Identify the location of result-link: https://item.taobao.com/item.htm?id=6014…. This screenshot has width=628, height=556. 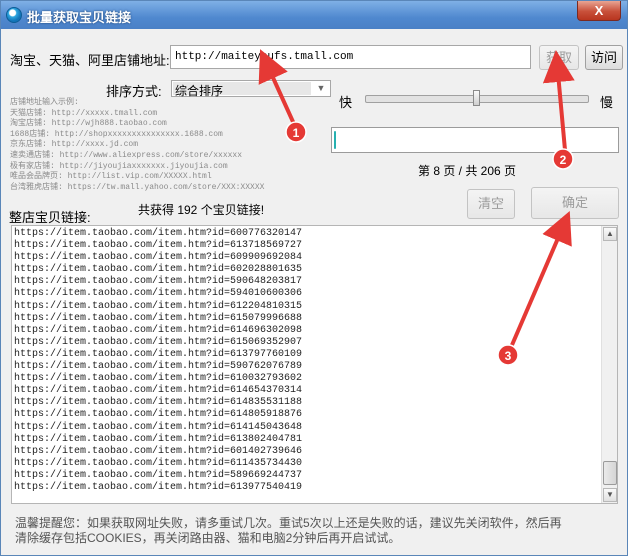
(158, 451).